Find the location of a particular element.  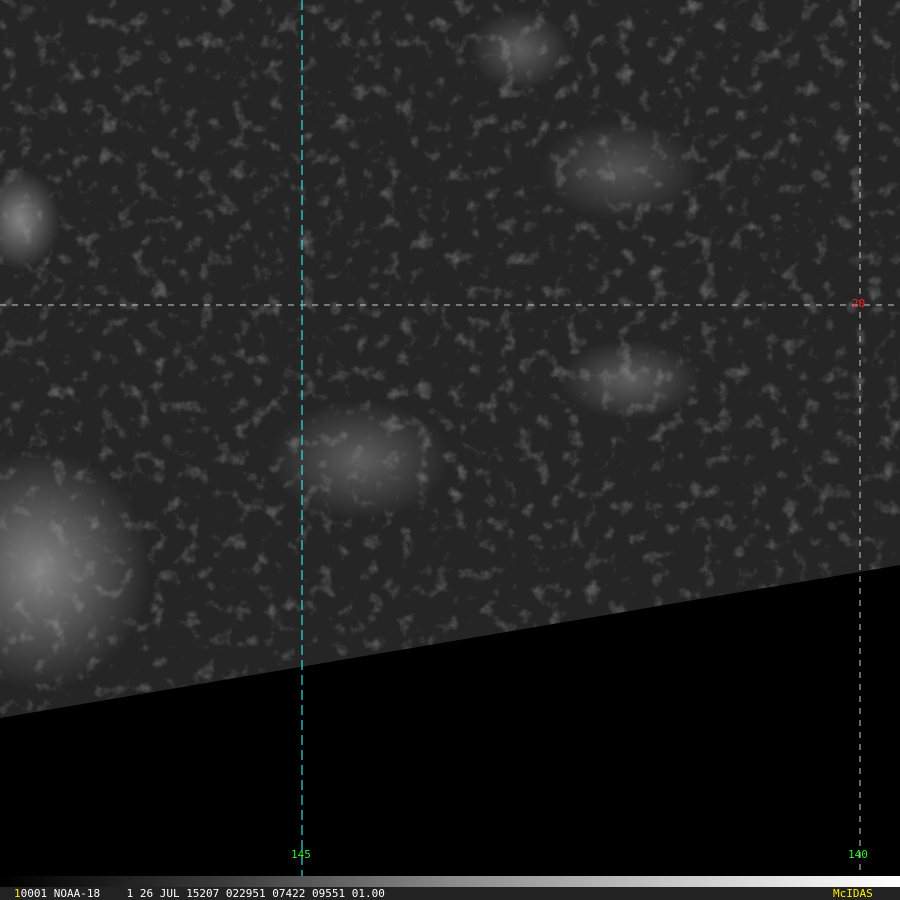

lon-label-145: 145 is located at coordinates (301, 854).